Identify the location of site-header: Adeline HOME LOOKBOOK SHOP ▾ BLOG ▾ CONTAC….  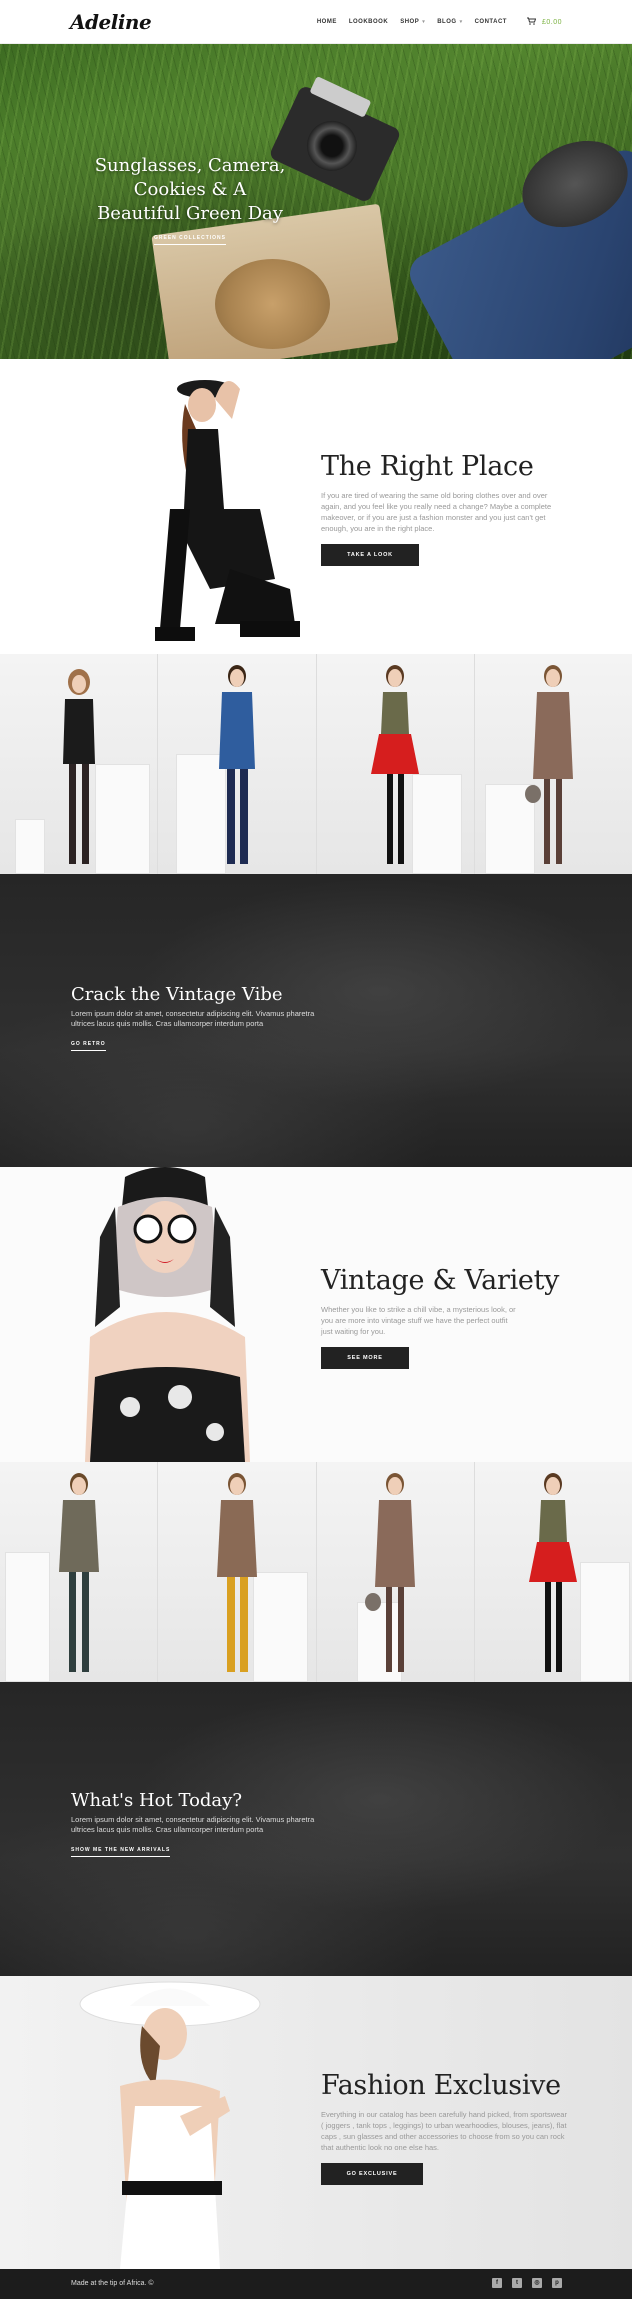
(316, 22).